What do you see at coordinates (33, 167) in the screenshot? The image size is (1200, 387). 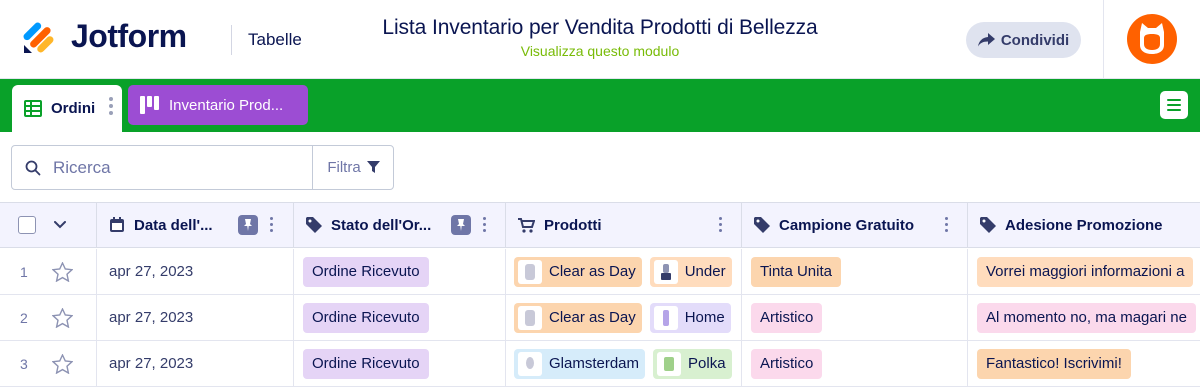 I see `search-icon` at bounding box center [33, 167].